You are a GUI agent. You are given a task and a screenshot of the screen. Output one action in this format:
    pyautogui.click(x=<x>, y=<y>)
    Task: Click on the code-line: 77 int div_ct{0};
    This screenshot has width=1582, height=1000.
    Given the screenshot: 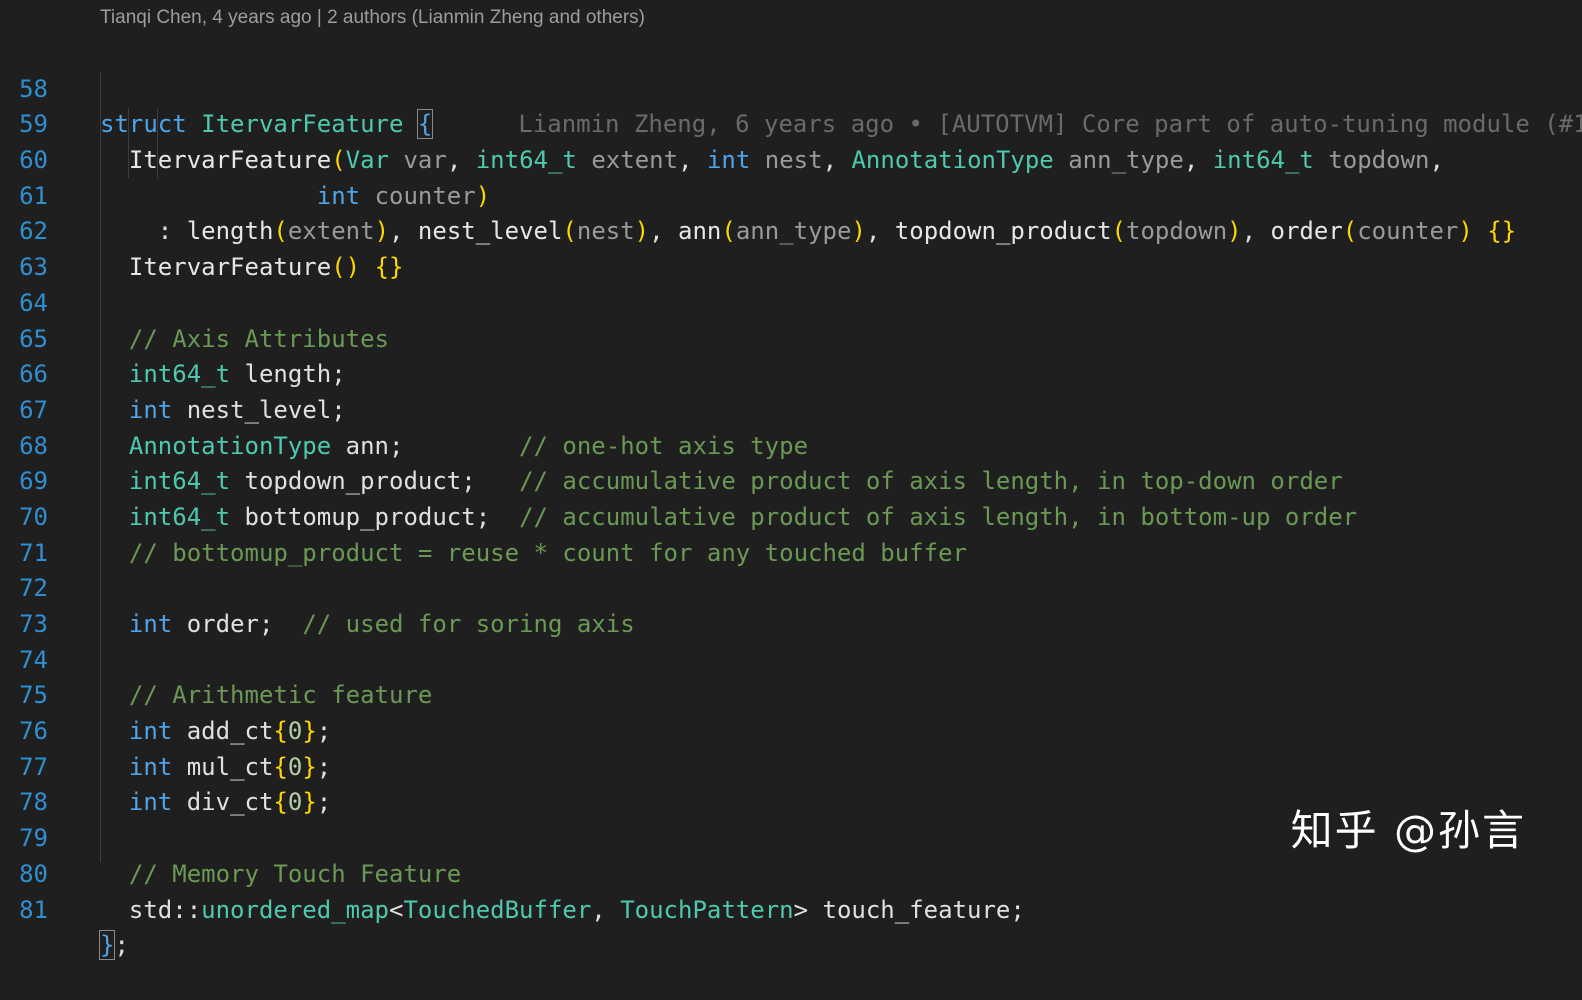 What is the action you would take?
    pyautogui.click(x=791, y=765)
    